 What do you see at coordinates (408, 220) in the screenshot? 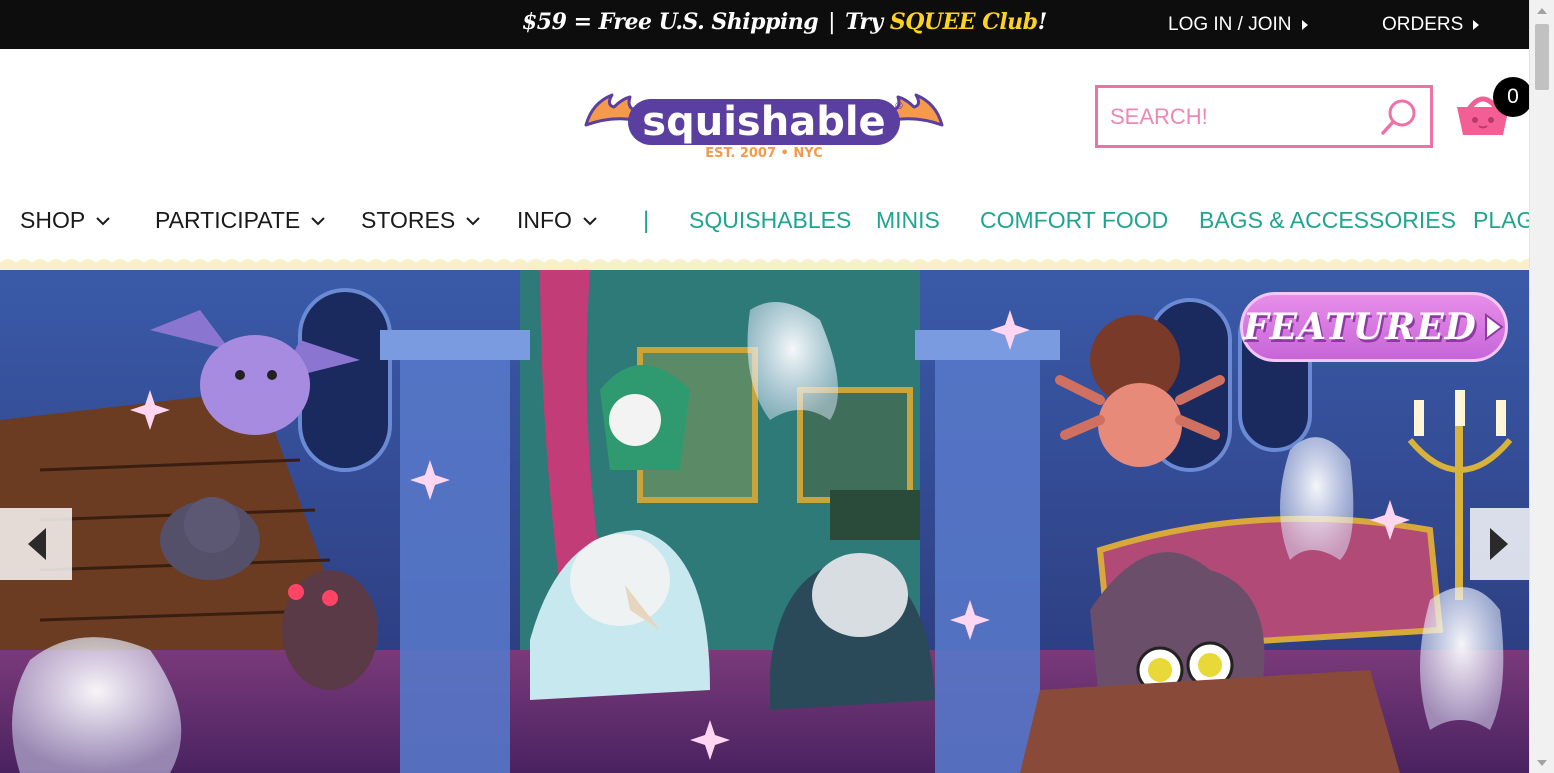
I see `nav-stores-label: STORES` at bounding box center [408, 220].